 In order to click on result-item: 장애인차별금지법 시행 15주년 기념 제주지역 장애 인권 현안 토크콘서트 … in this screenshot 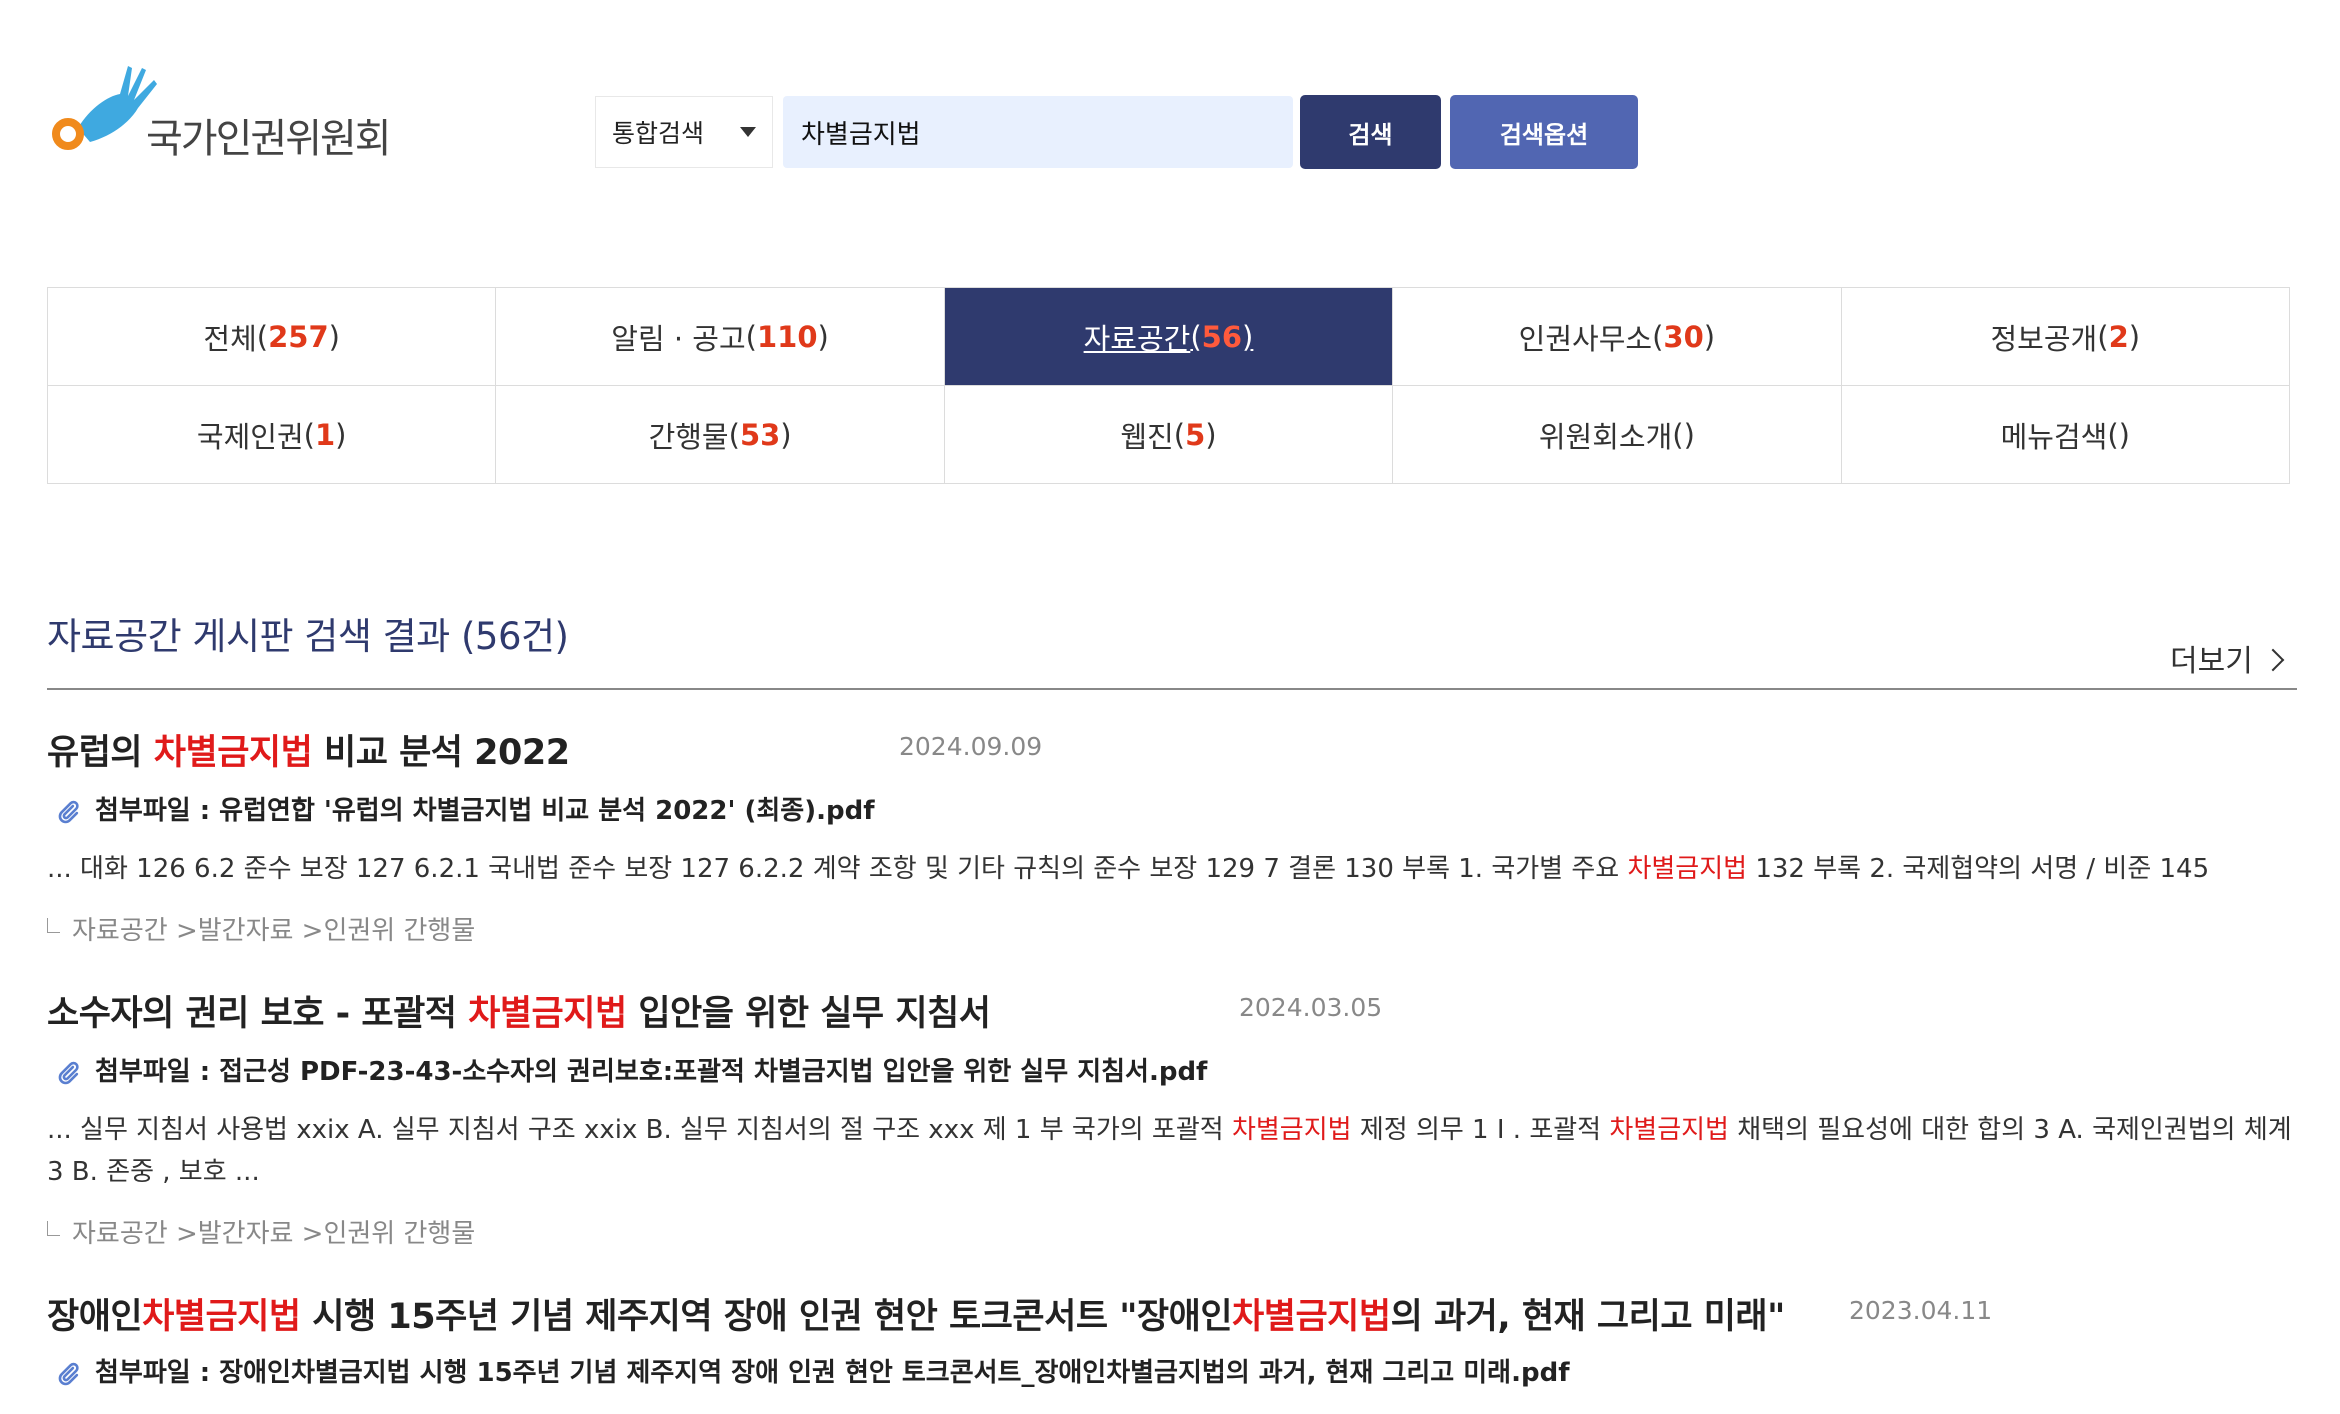, I will do `click(1172, 1338)`.